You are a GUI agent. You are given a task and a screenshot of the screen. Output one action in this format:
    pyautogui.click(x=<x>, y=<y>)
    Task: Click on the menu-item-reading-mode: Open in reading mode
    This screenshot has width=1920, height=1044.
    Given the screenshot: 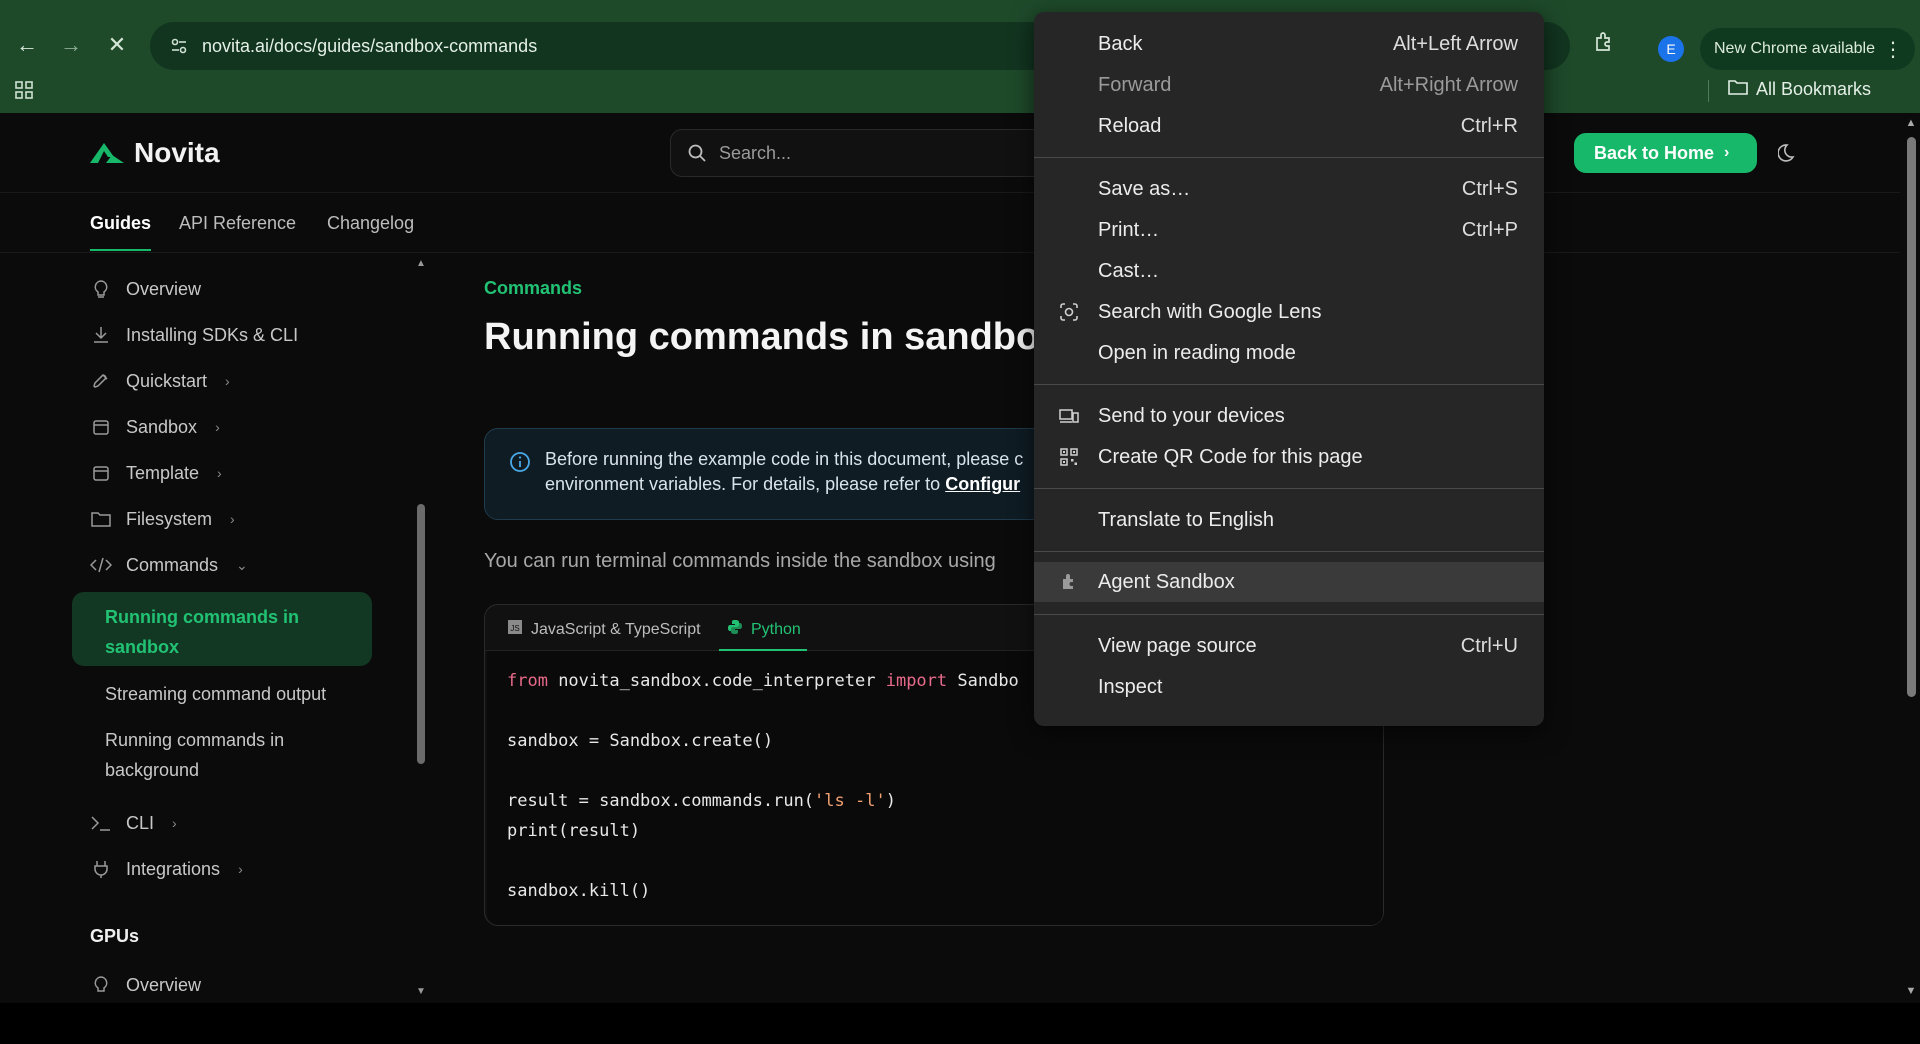 What is the action you would take?
    pyautogui.click(x=1289, y=353)
    